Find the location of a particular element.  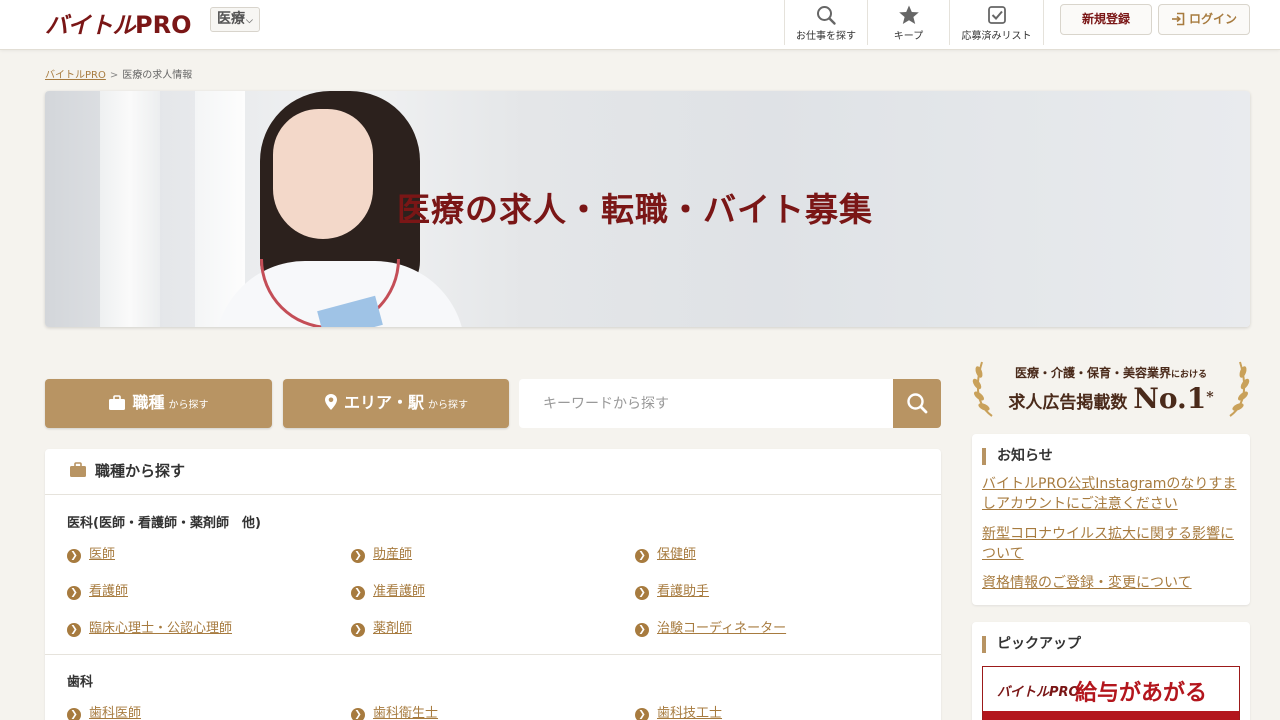

job-link-text: 治験コーディネーター is located at coordinates (722, 628).